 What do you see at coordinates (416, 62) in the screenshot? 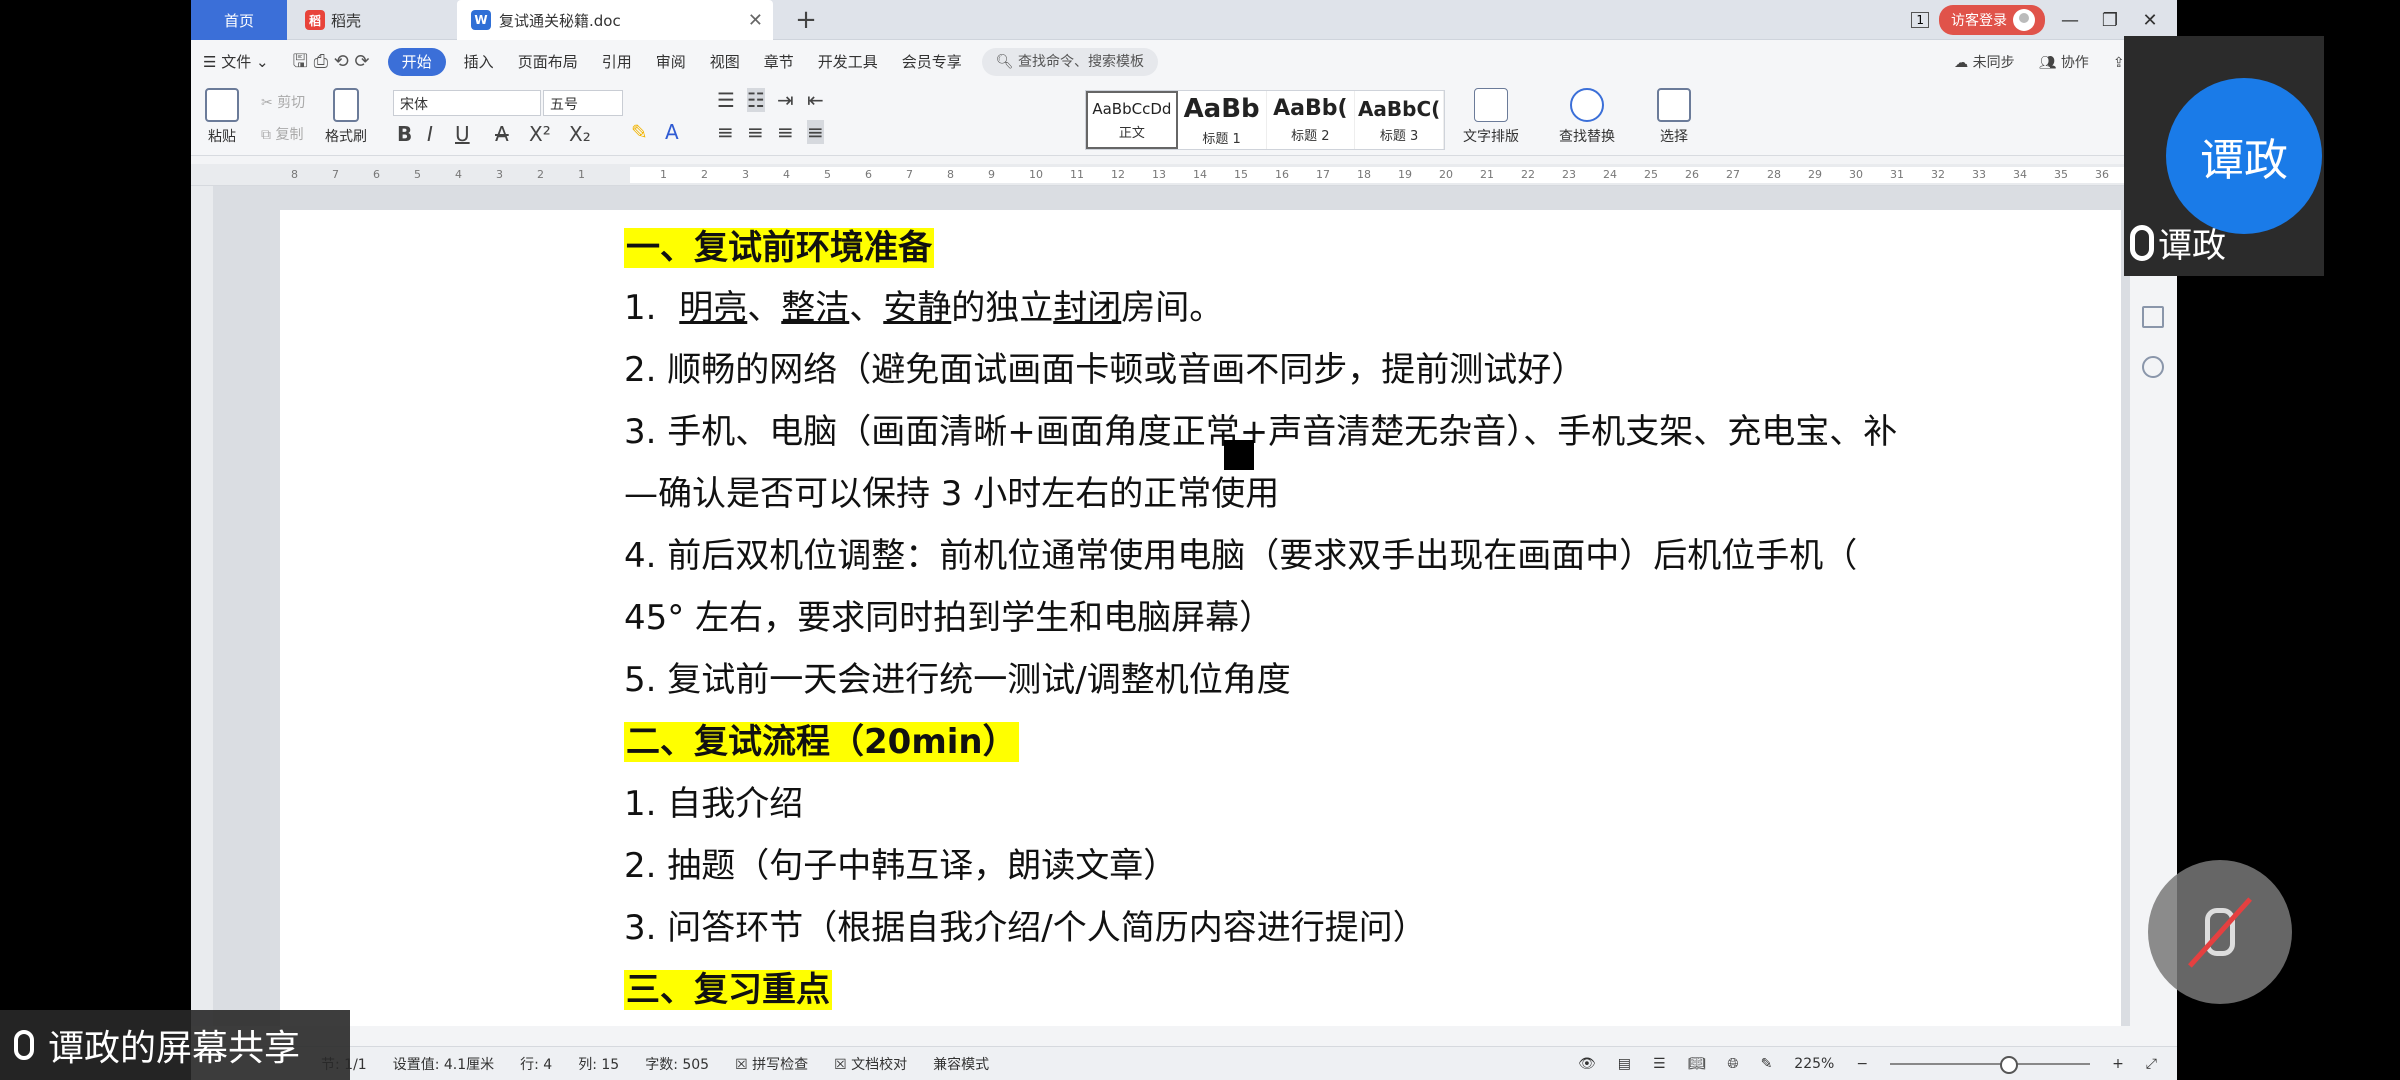
I see `menu-start: 开始` at bounding box center [416, 62].